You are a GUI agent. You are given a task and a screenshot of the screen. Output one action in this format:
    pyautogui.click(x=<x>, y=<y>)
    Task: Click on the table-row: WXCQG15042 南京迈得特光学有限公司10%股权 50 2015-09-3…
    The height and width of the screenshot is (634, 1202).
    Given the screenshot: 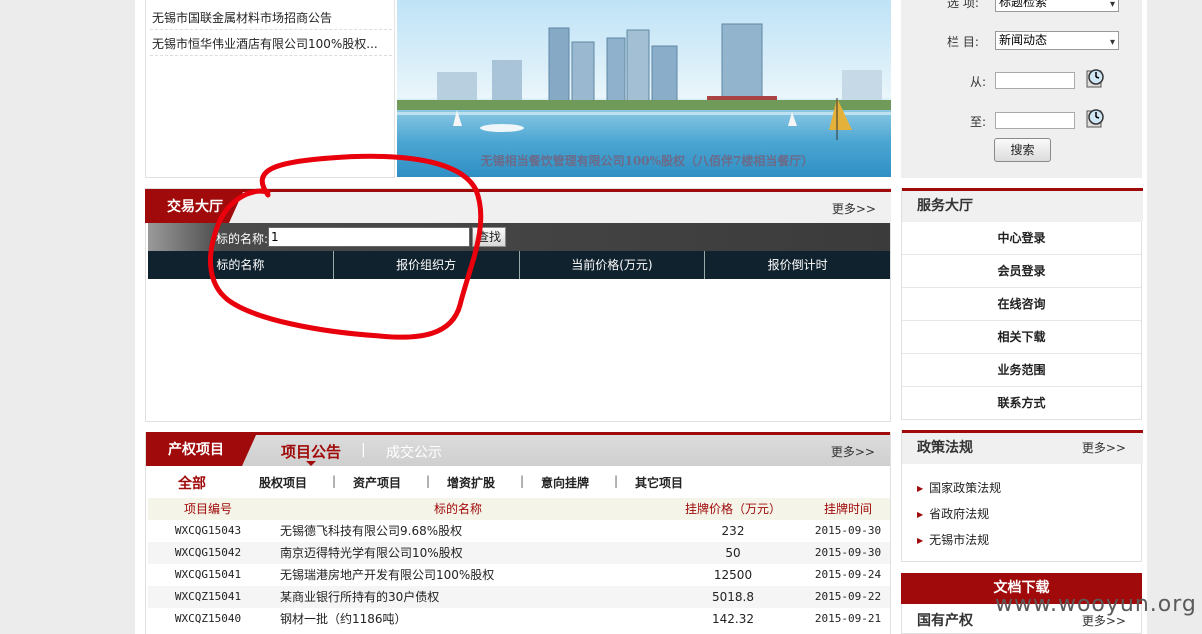 What is the action you would take?
    pyautogui.click(x=519, y=553)
    